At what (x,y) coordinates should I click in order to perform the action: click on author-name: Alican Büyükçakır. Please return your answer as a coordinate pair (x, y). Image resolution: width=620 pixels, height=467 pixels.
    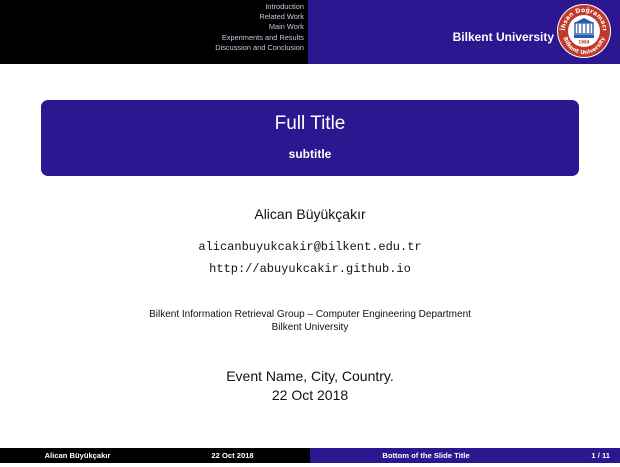
    Looking at the image, I should click on (310, 214).